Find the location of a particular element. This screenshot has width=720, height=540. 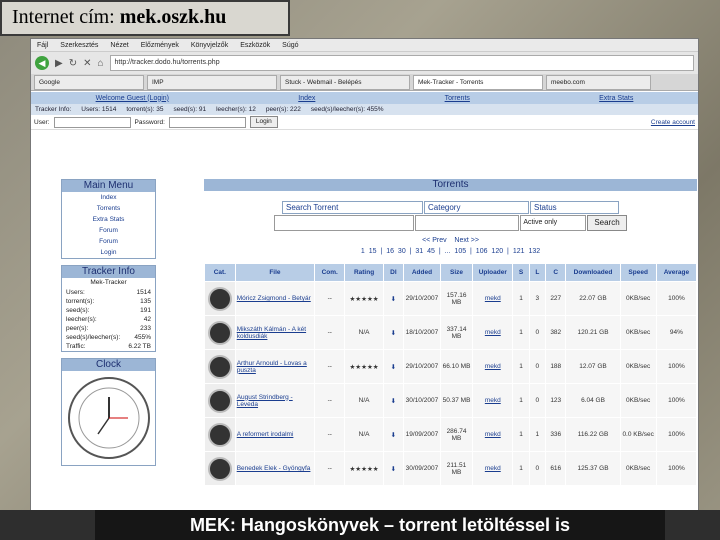

col-speed: Speed is located at coordinates (638, 272).